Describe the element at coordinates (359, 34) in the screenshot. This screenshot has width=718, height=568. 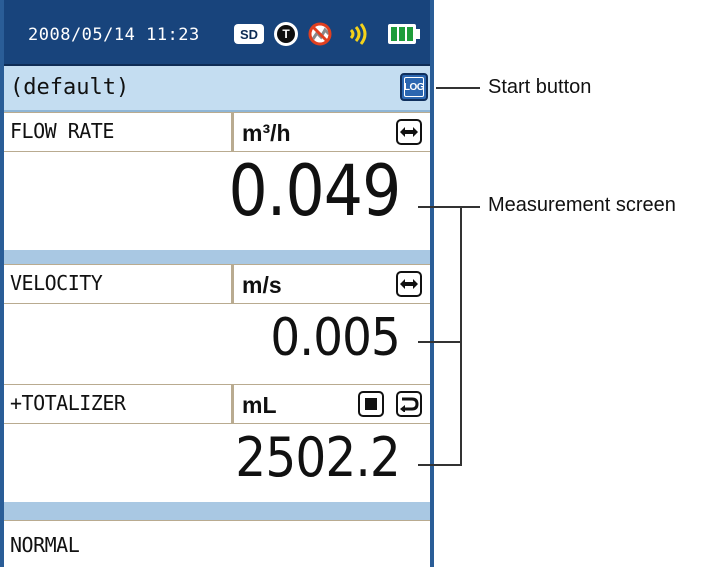
I see `signal-strength-icon` at that location.